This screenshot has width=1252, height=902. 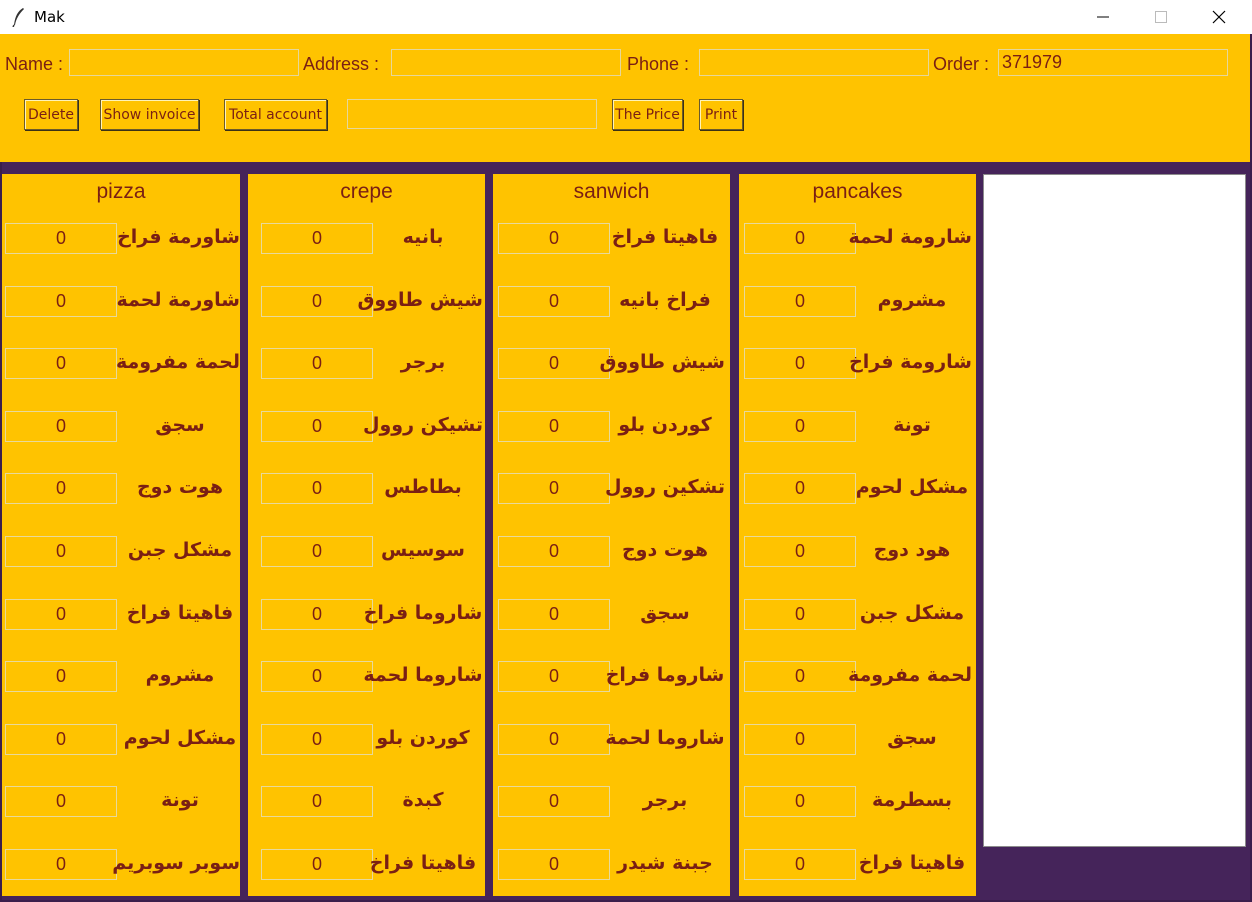 I want to click on print-button: Print, so click(x=721, y=114).